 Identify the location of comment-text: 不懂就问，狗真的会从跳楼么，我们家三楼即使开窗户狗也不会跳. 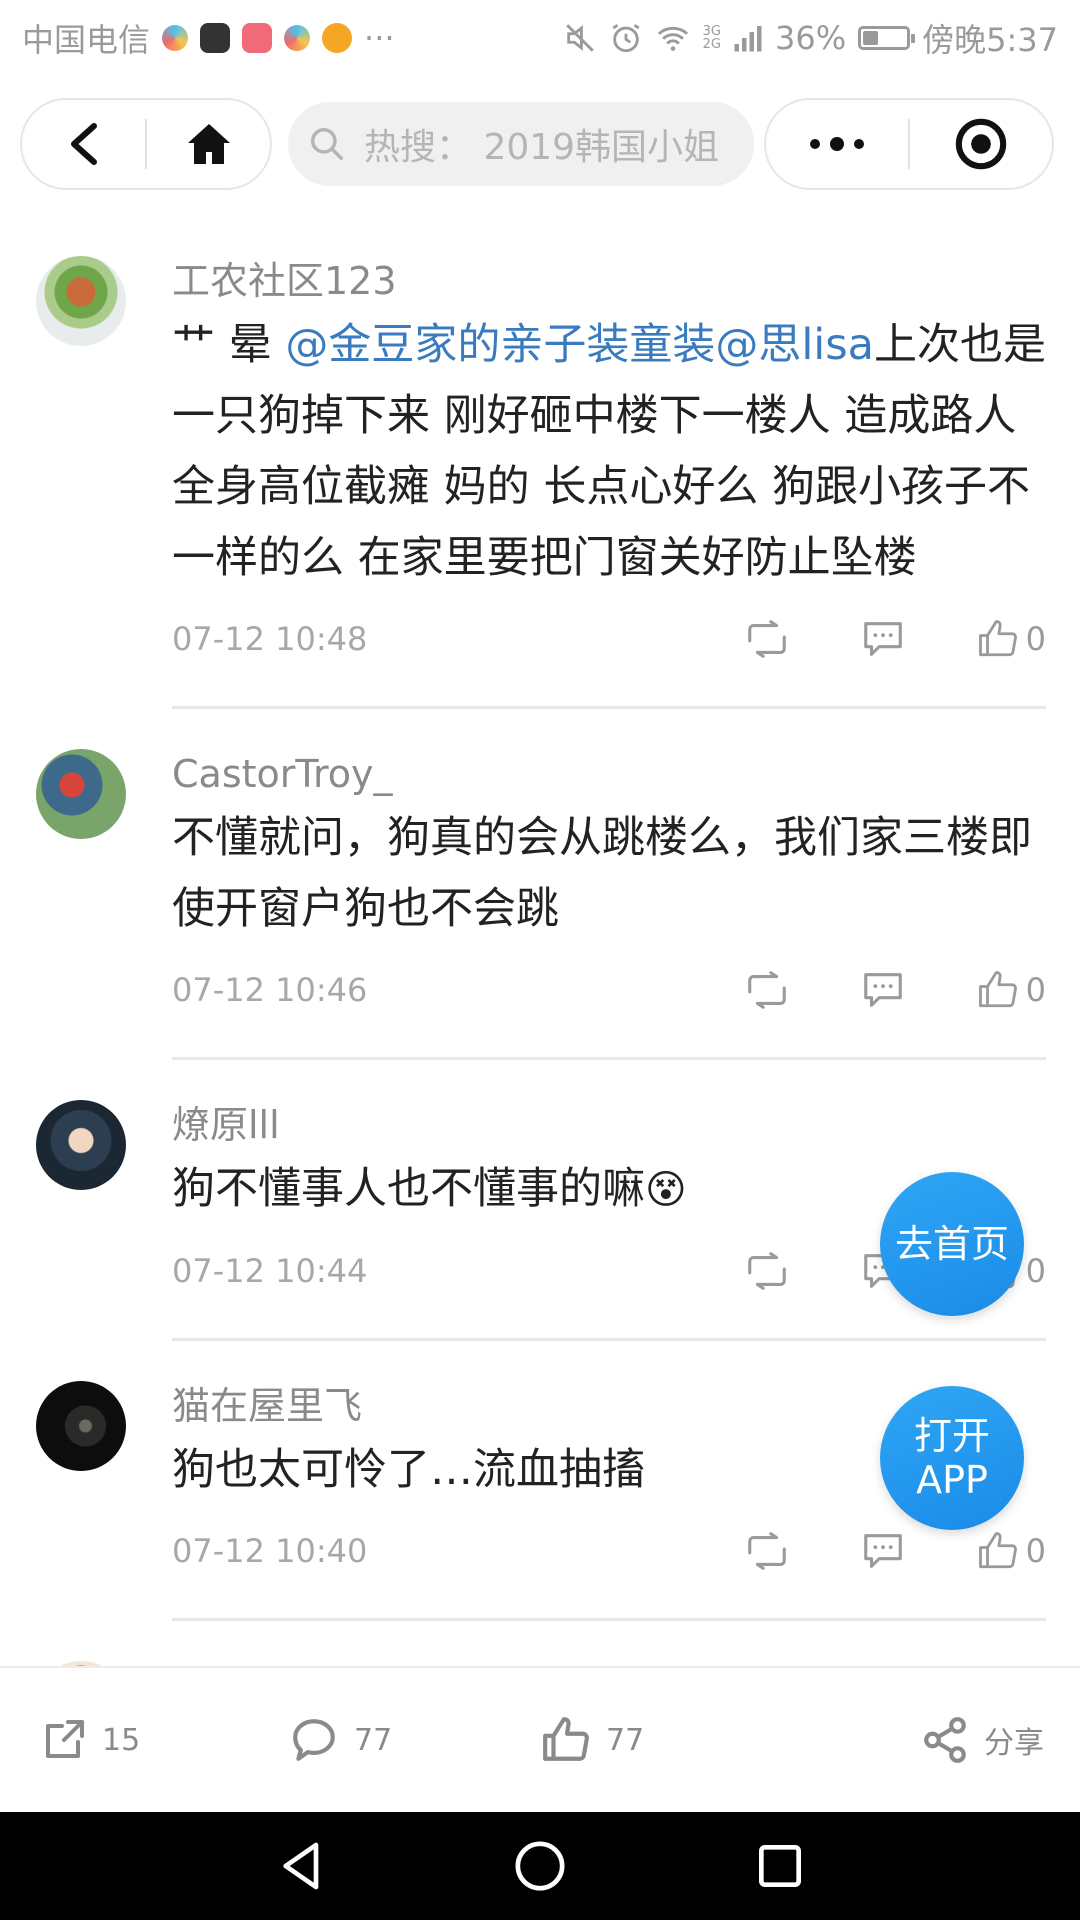
(602, 873).